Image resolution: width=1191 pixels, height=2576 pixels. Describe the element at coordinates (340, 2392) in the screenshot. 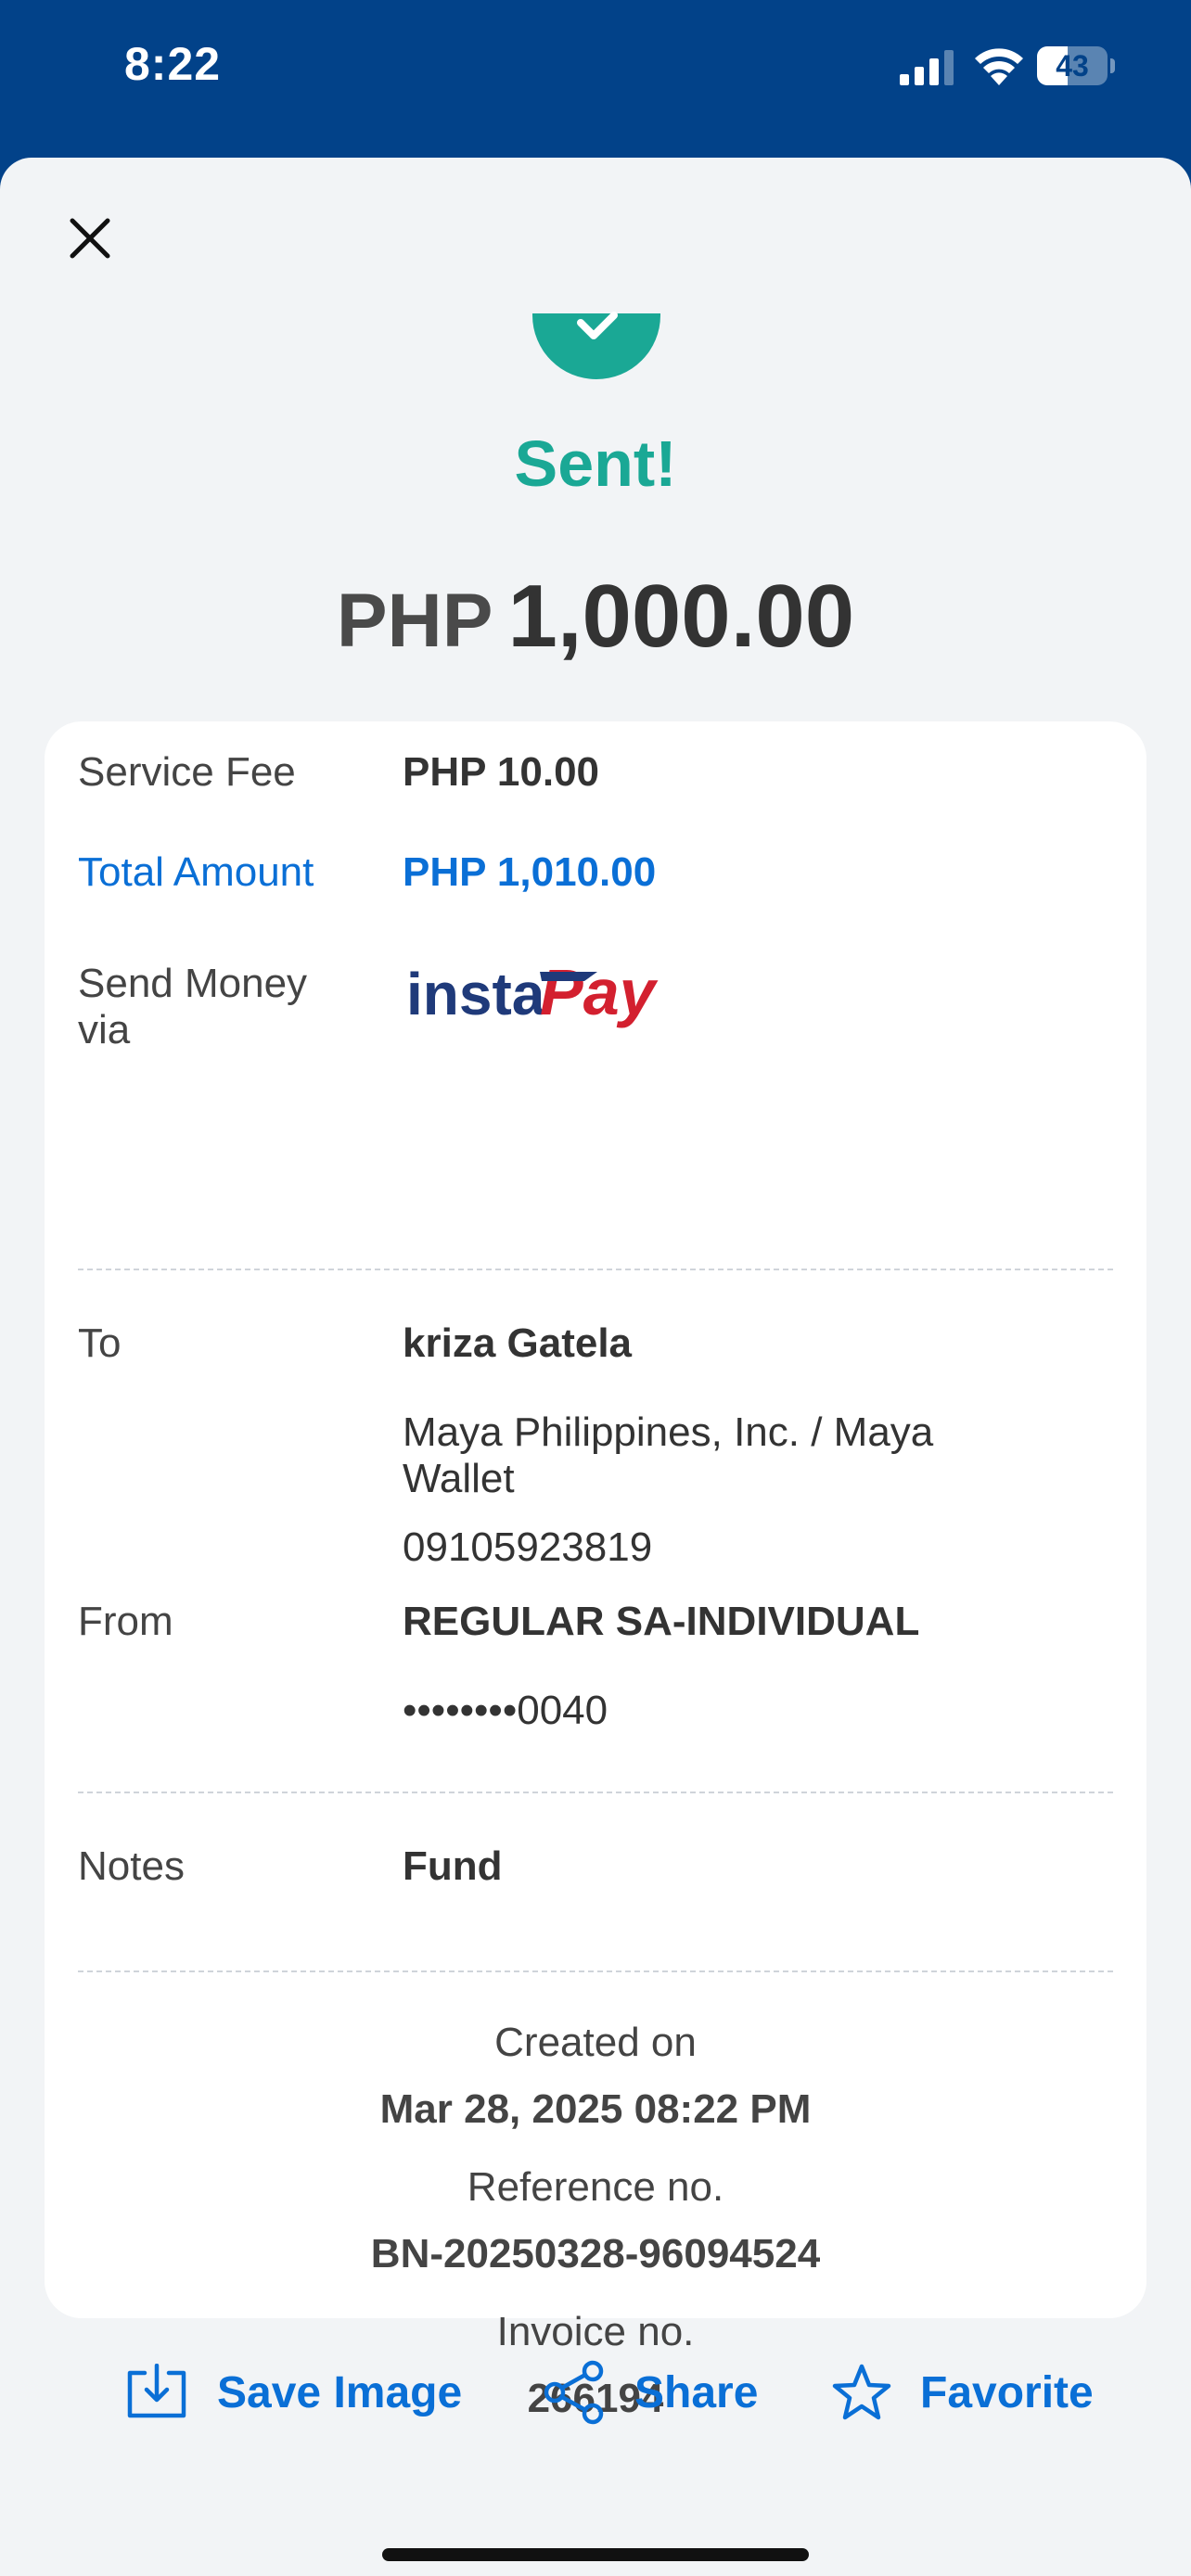

I see `save-image-label: Save Image` at that location.